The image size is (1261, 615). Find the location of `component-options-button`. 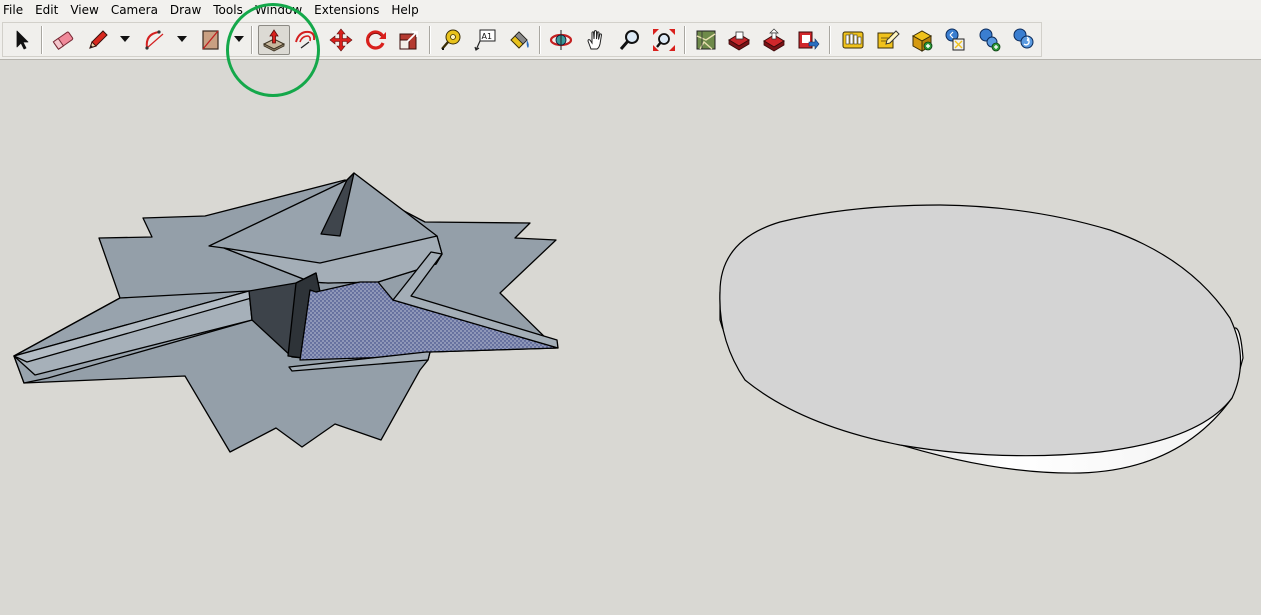

component-options-button is located at coordinates (990, 40).